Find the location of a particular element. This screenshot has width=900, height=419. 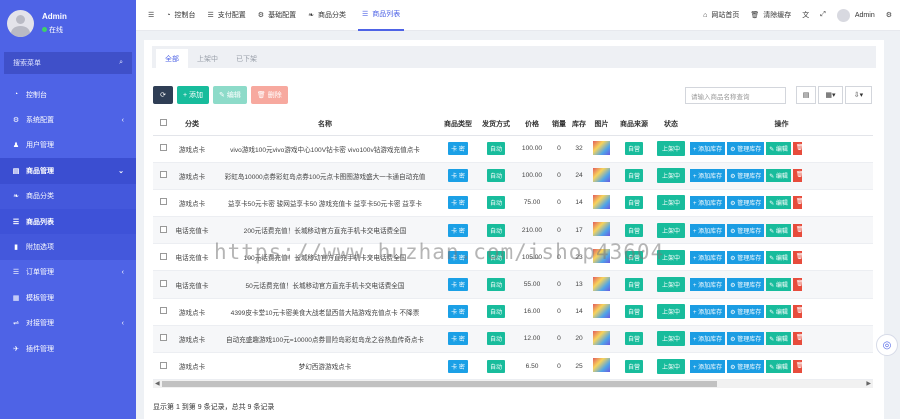

sidebar-item-goods-list: ☰ 商品列表 is located at coordinates (68, 221).